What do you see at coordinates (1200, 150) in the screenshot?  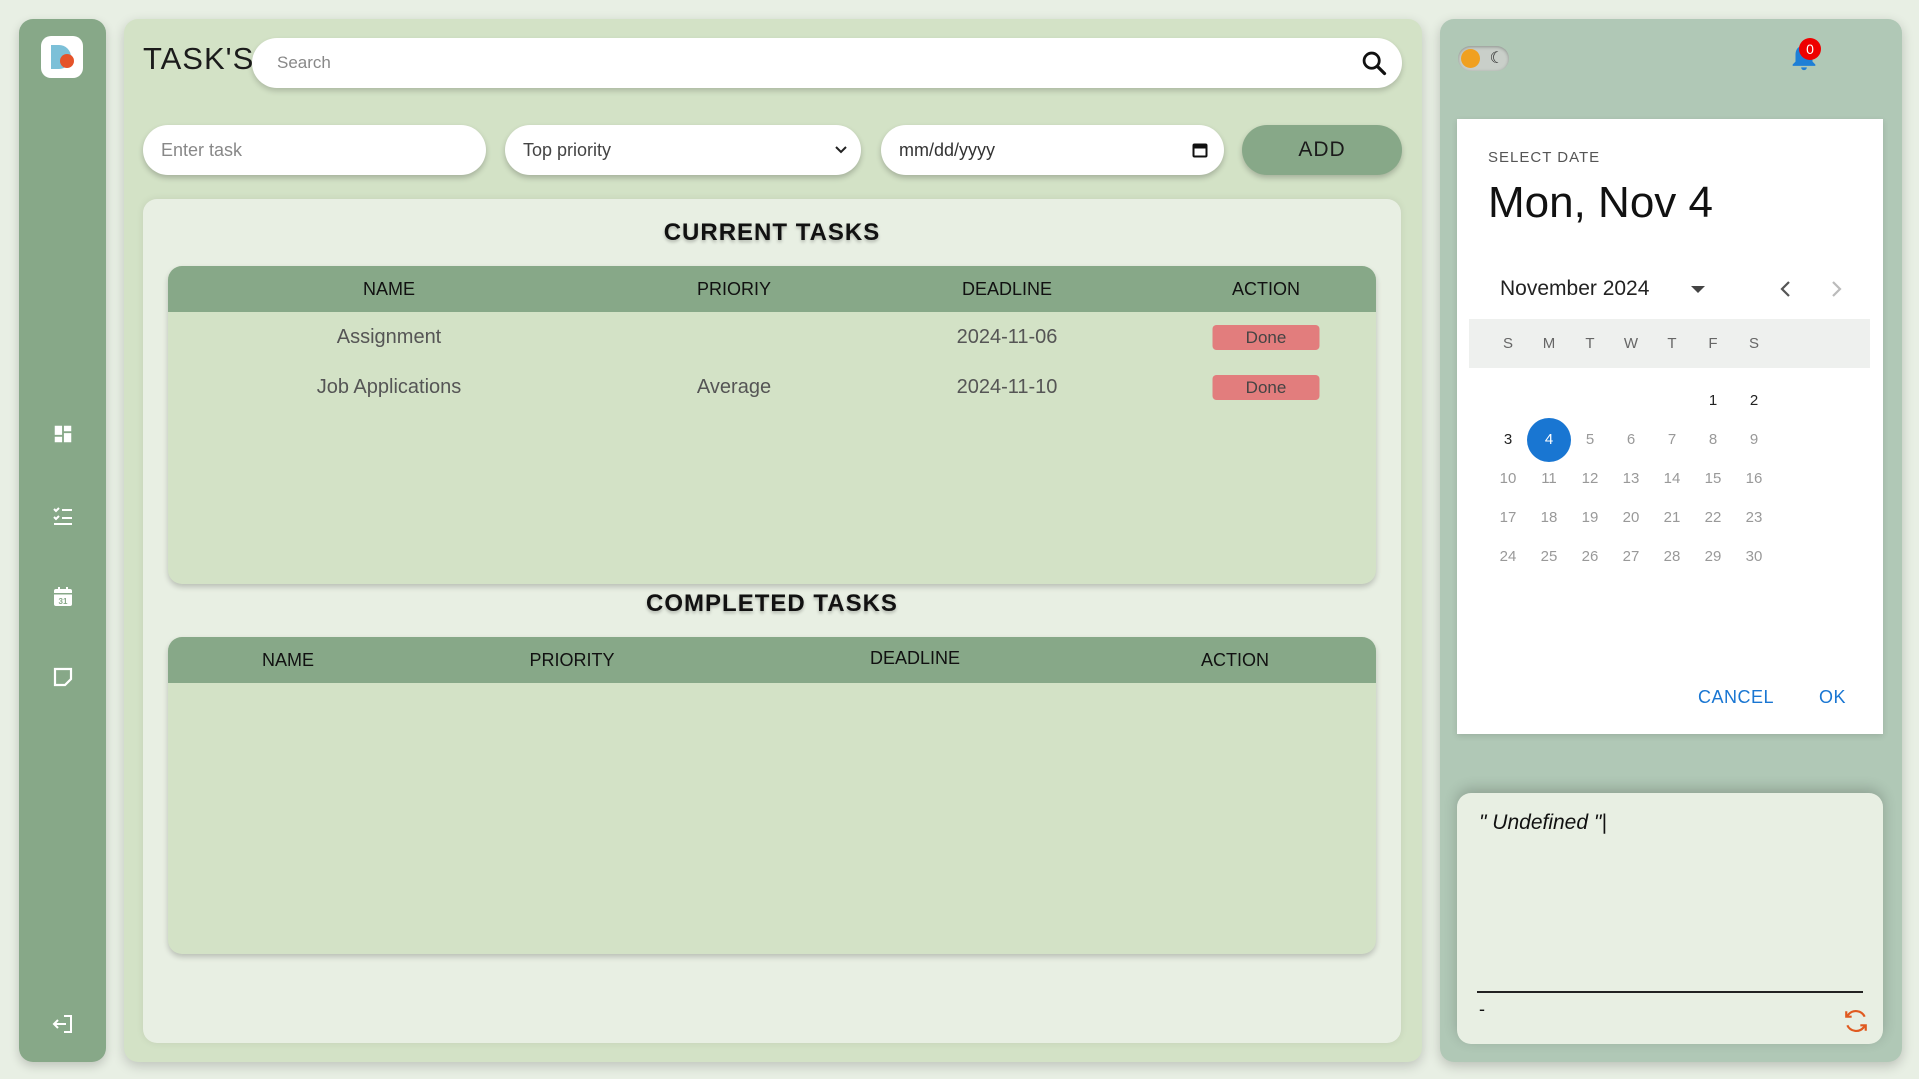 I see `calendar-picker-icon` at bounding box center [1200, 150].